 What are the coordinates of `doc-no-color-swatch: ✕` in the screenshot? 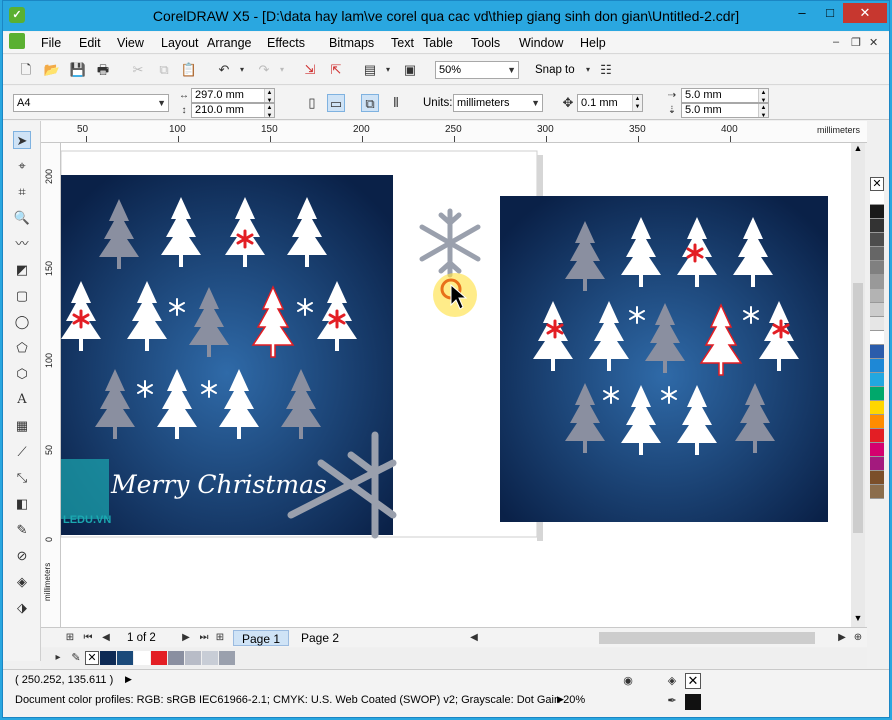 It's located at (92, 658).